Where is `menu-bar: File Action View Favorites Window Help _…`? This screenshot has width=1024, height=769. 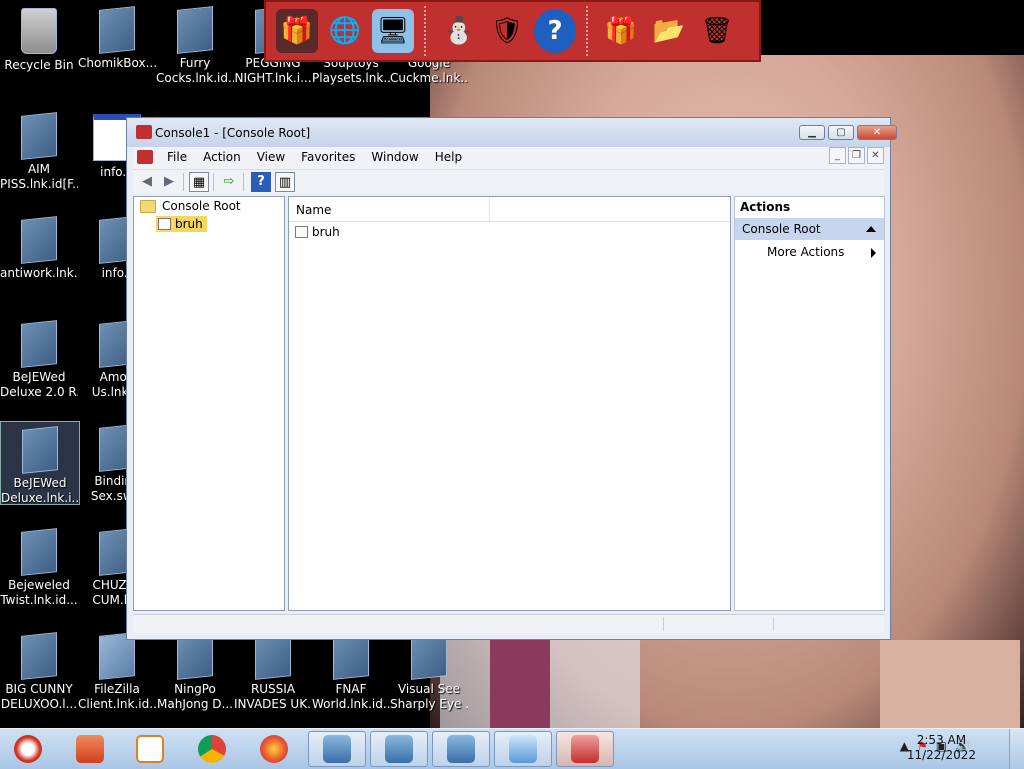 menu-bar: File Action View Favorites Window Help _… is located at coordinates (508, 158).